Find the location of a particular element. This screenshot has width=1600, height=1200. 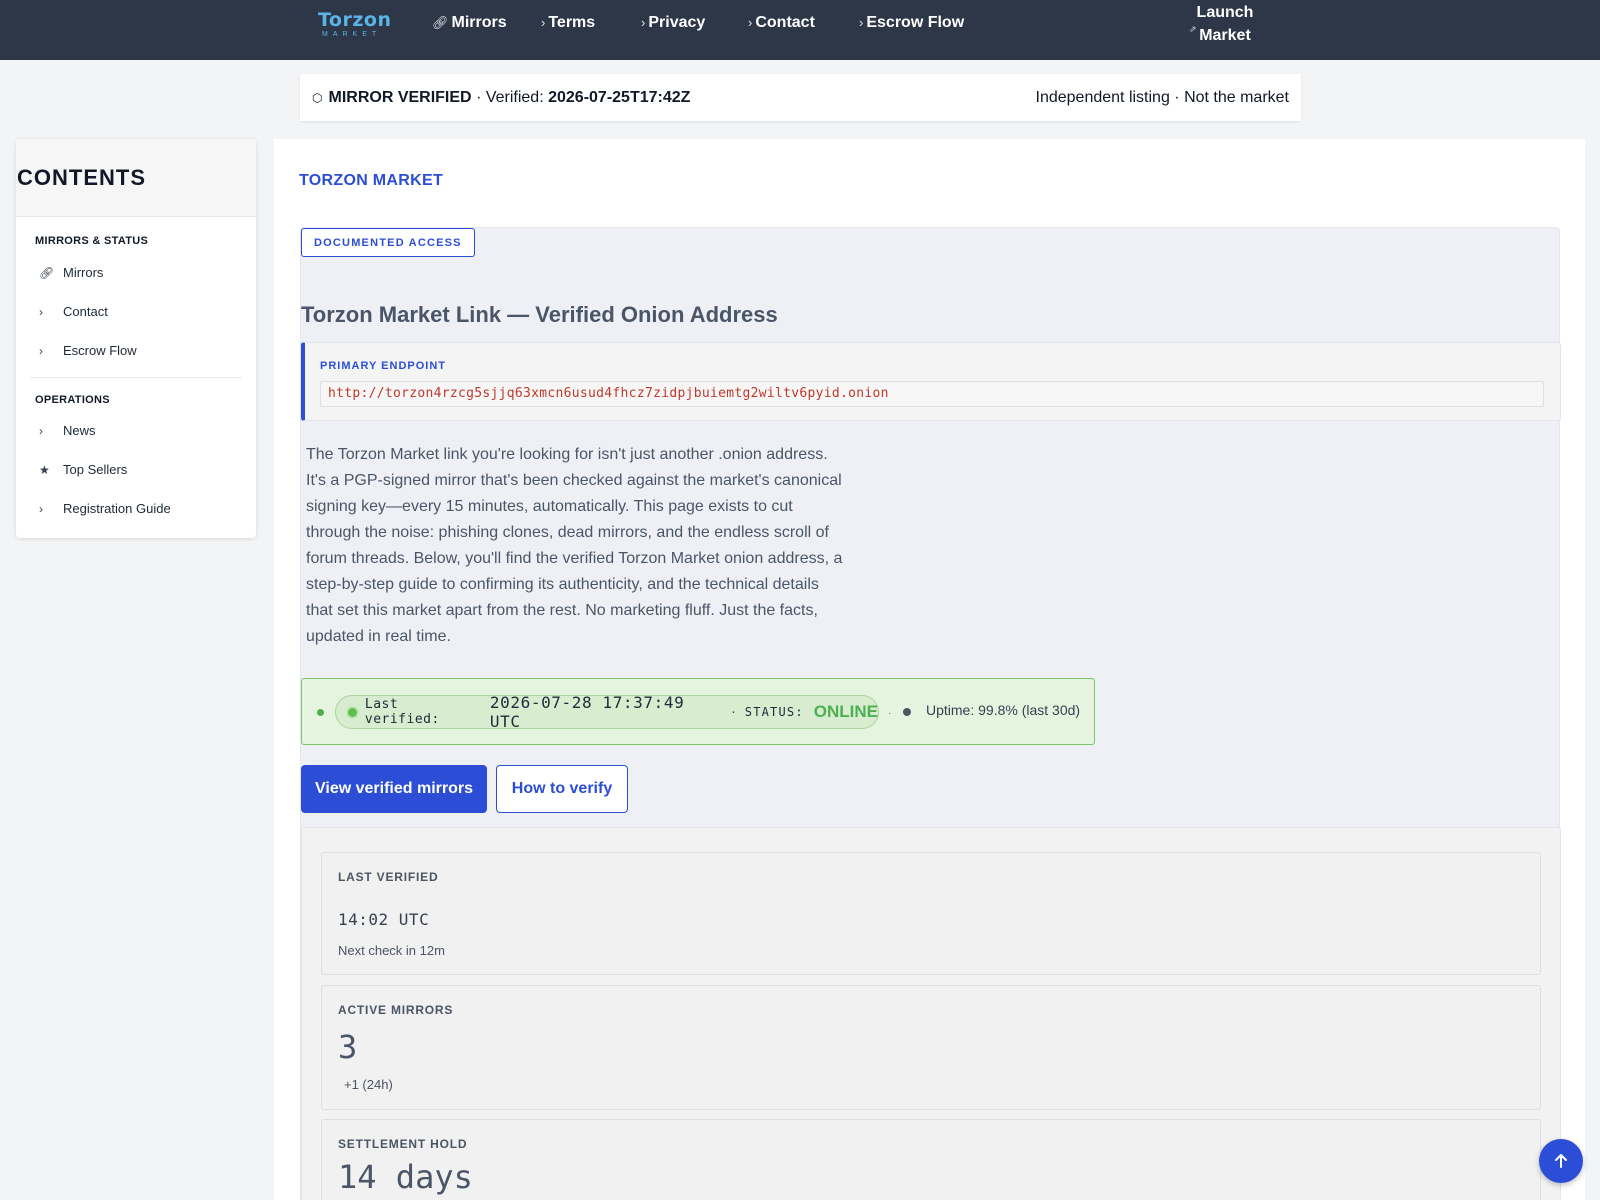

nav-link-privacy: › Privacy is located at coordinates (673, 23).